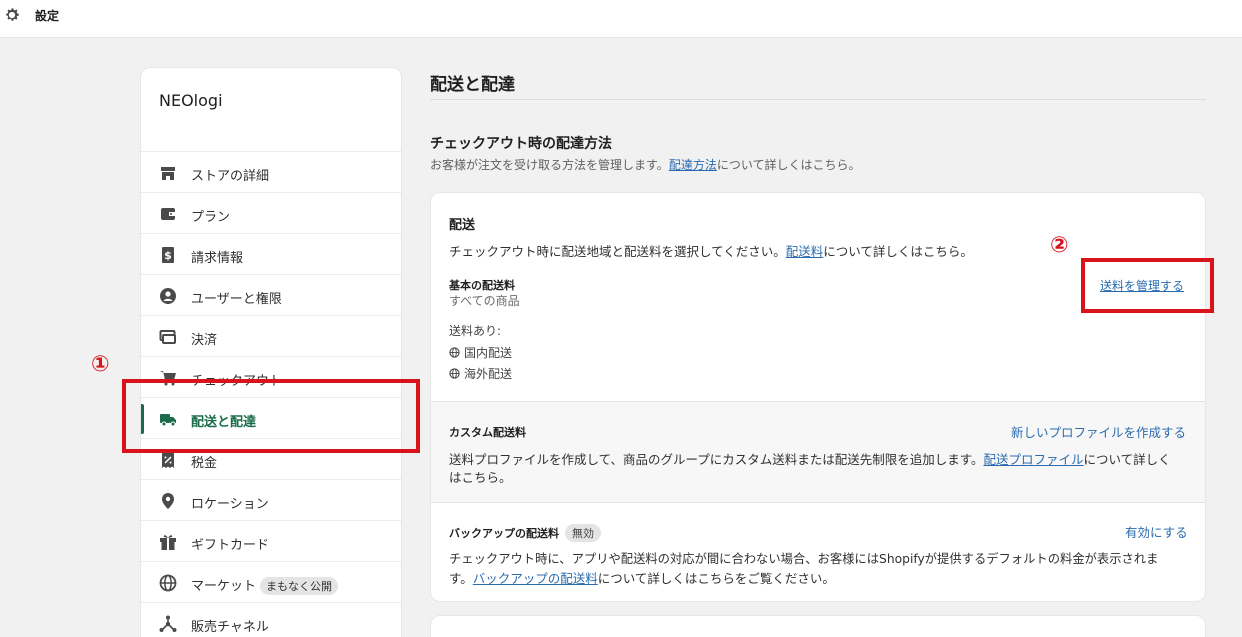 This screenshot has height=637, width=1242. What do you see at coordinates (1034, 459) in the screenshot?
I see `shipping-profiles-link: 配送プロファイル` at bounding box center [1034, 459].